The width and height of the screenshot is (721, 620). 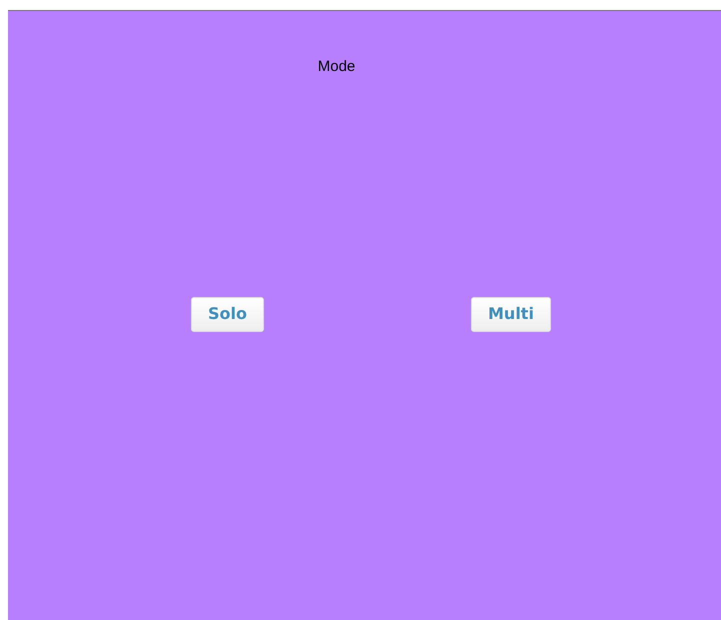 What do you see at coordinates (227, 314) in the screenshot?
I see `mode-button: Solo` at bounding box center [227, 314].